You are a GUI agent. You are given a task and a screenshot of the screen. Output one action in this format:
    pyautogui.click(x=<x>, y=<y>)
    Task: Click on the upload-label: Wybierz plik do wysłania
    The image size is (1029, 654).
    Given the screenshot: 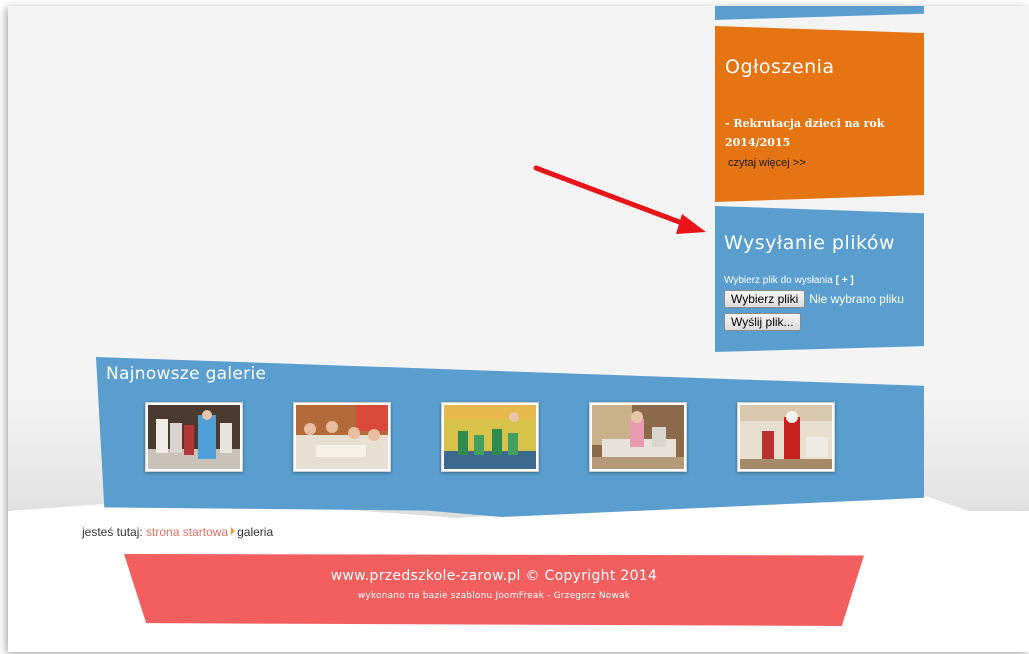 What is the action you would take?
    pyautogui.click(x=778, y=280)
    